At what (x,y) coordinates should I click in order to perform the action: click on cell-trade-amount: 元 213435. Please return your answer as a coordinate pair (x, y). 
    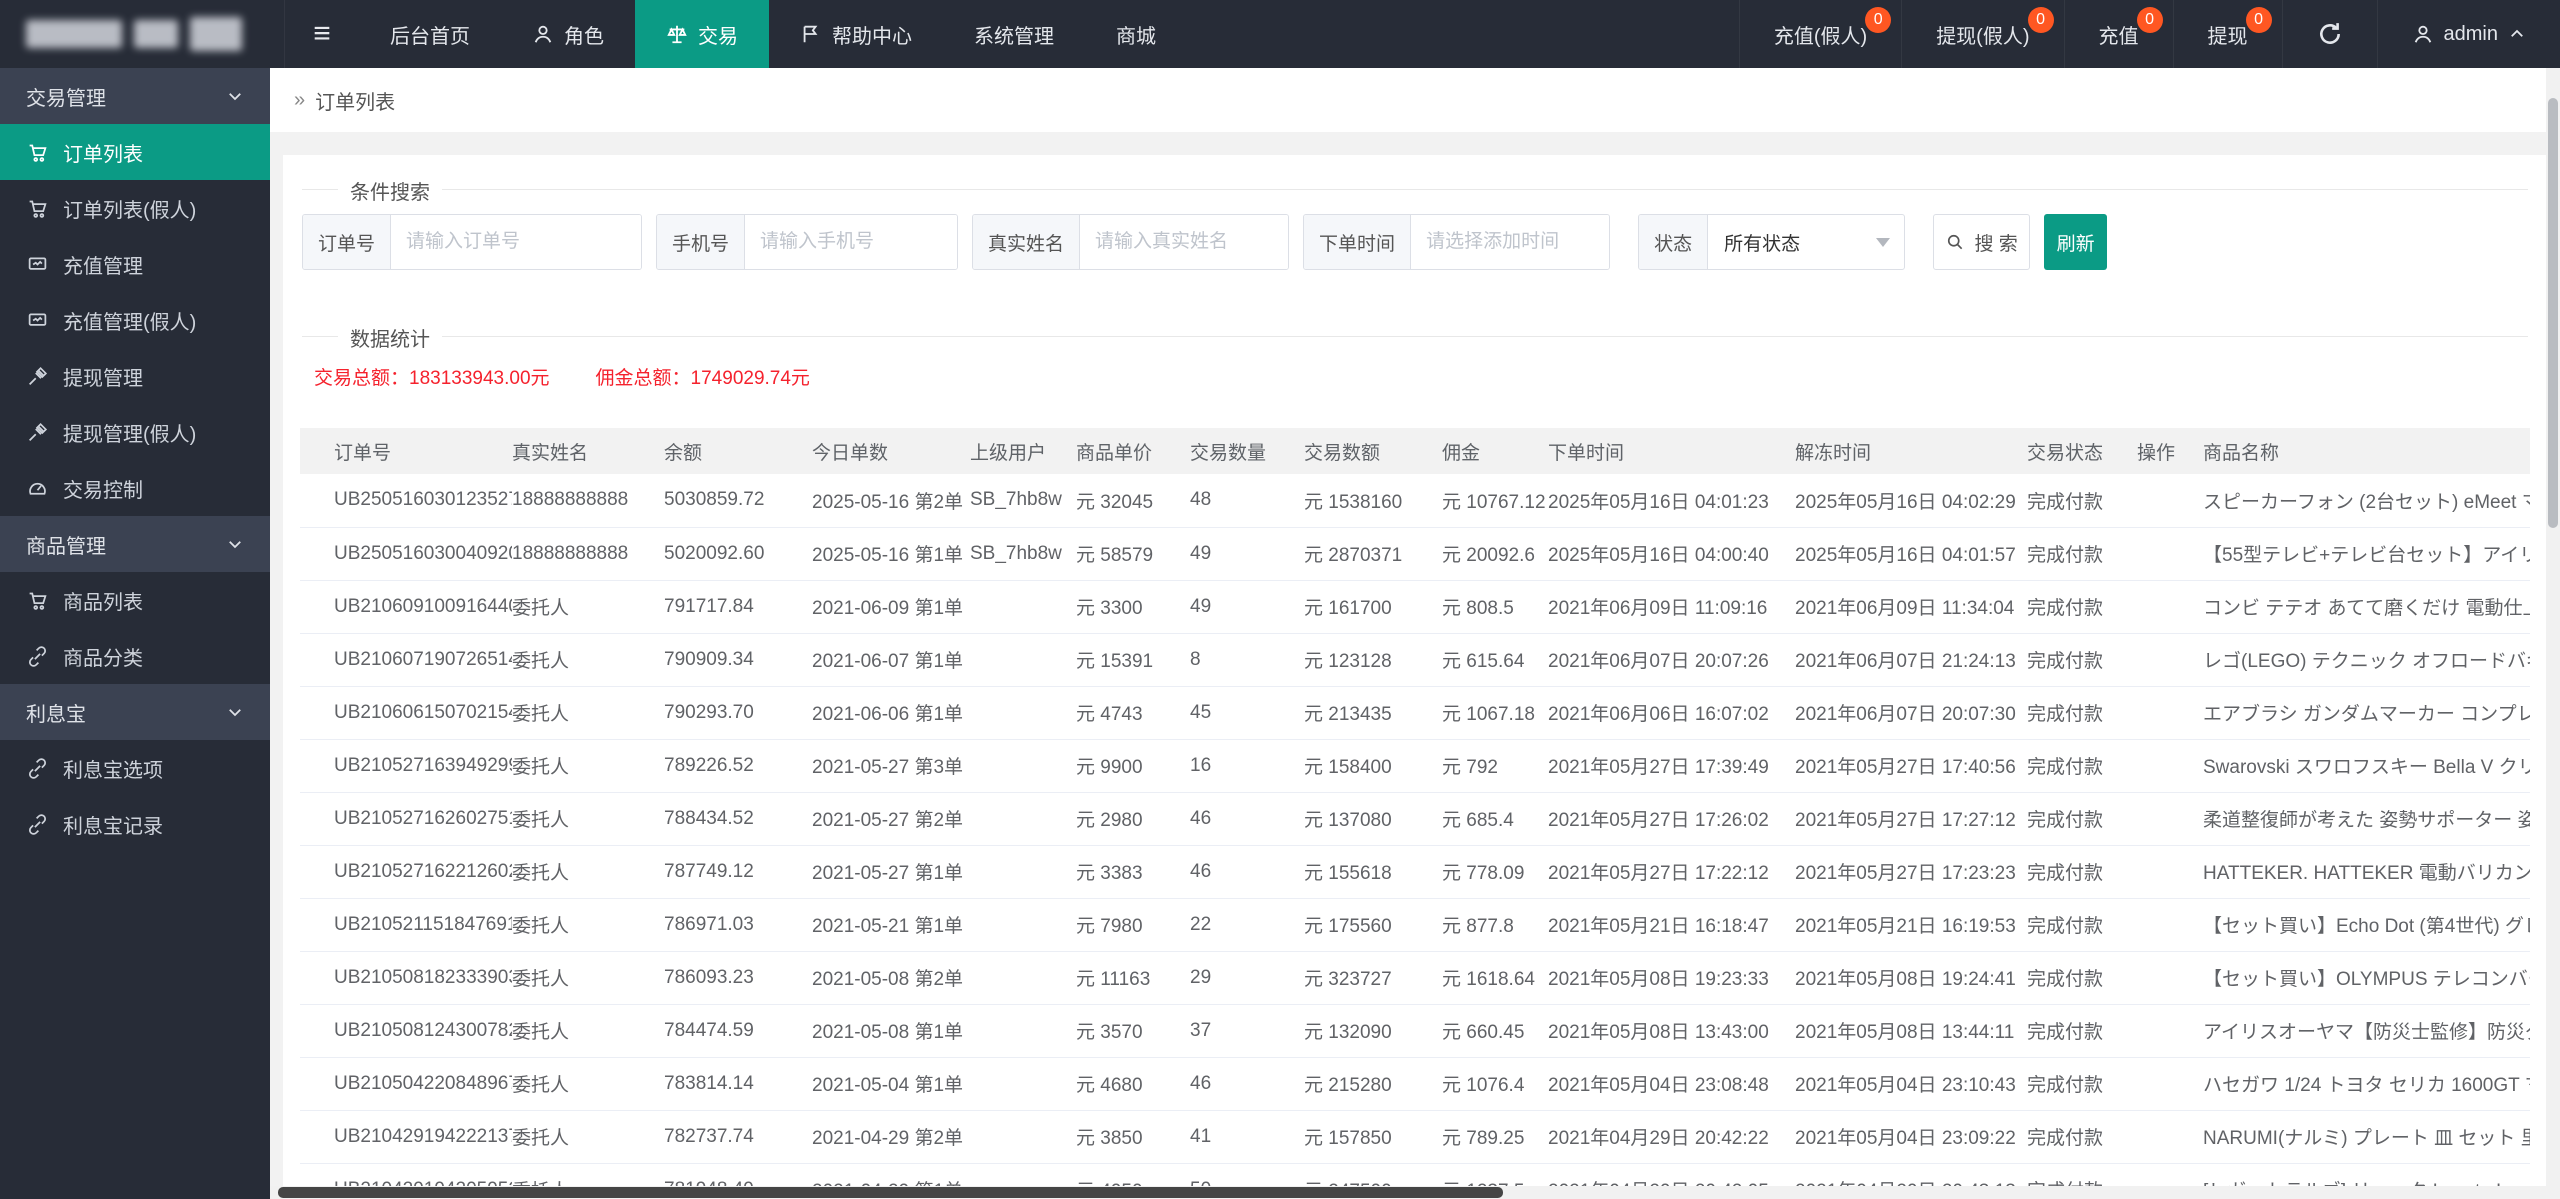
    Looking at the image, I should click on (1373, 713).